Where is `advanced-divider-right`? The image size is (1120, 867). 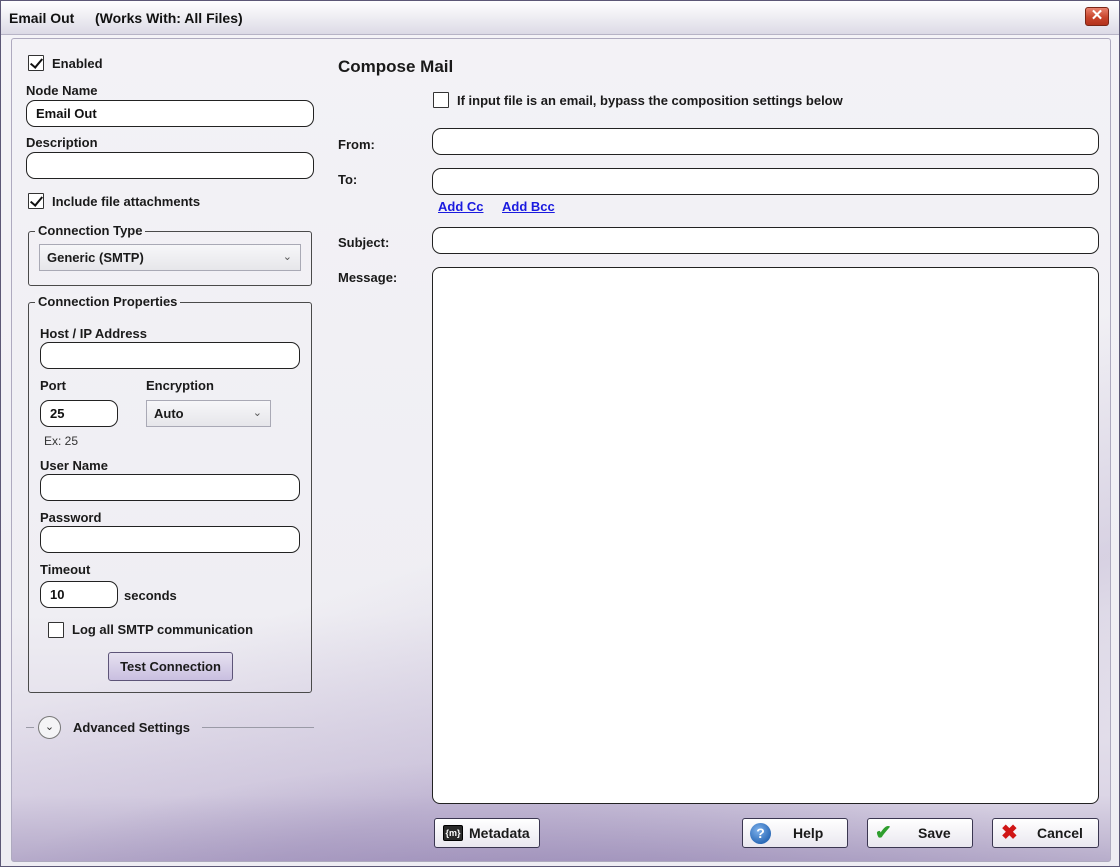 advanced-divider-right is located at coordinates (258, 727).